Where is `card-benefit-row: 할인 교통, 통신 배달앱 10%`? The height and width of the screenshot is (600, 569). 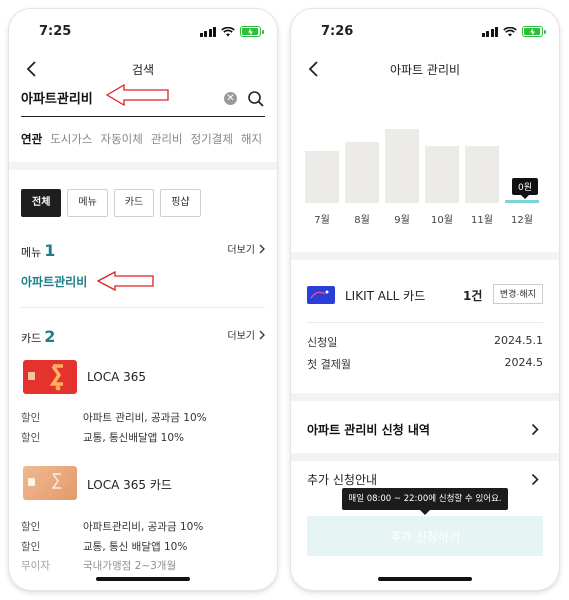 card-benefit-row: 할인 교통, 통신 배달앱 10% is located at coordinates (104, 546).